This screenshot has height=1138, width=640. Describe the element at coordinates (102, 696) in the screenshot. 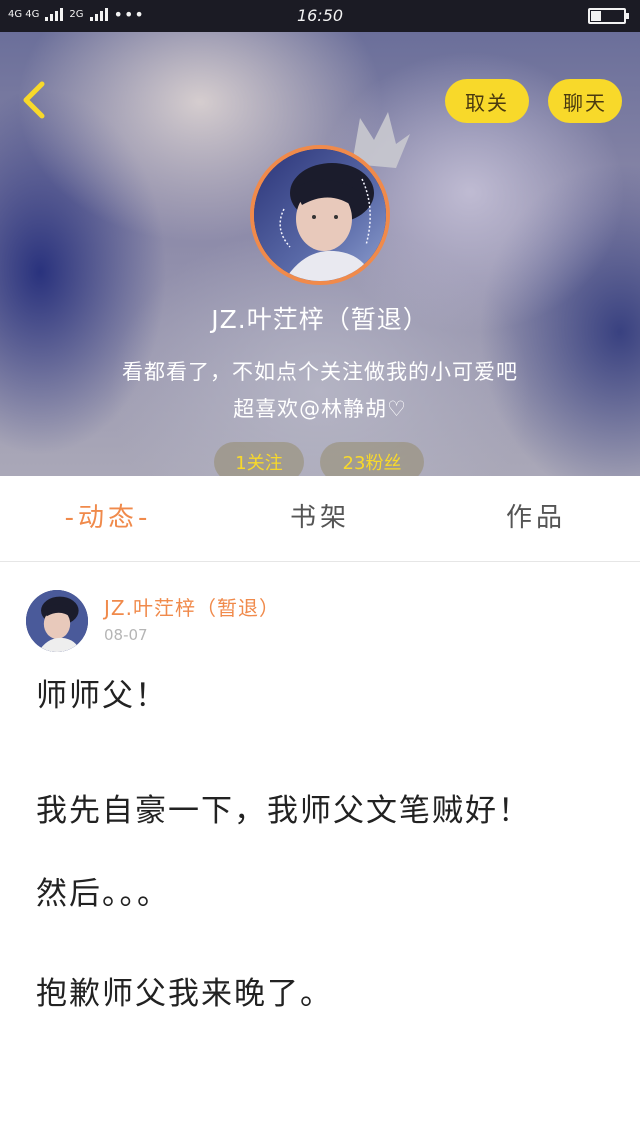

I see `post-line: 师师父！` at that location.